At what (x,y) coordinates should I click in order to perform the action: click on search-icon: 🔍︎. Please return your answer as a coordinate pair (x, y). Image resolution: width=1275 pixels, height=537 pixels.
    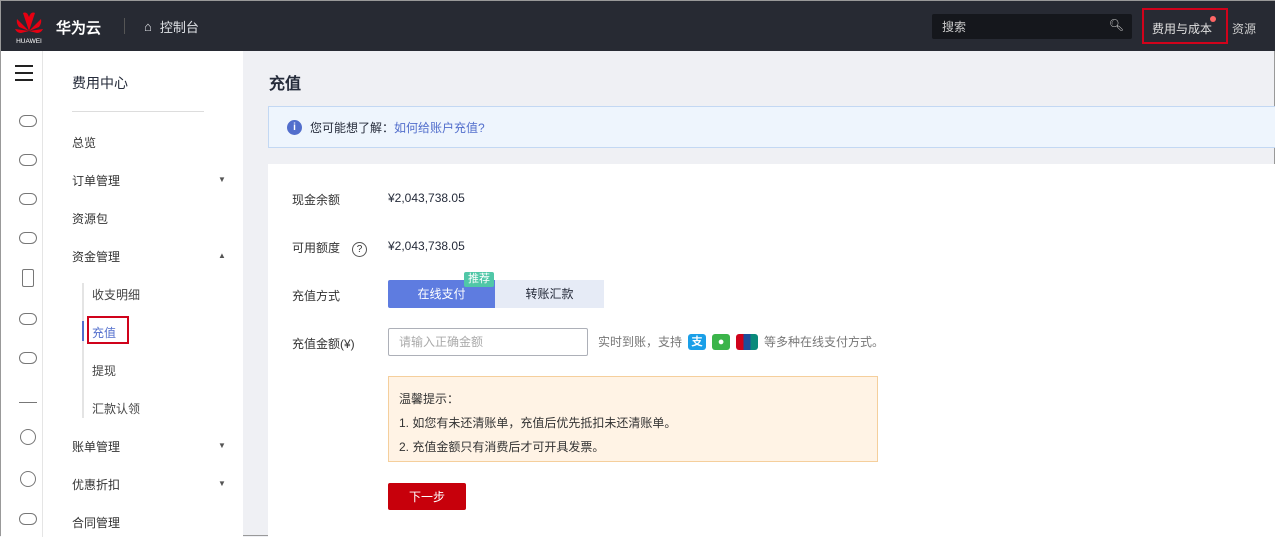
    Looking at the image, I should click on (1116, 25).